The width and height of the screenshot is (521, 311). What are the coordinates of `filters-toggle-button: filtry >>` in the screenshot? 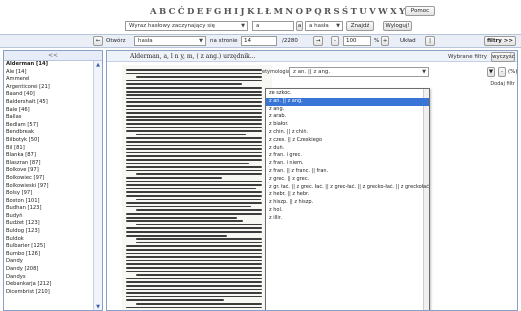 It's located at (500, 41).